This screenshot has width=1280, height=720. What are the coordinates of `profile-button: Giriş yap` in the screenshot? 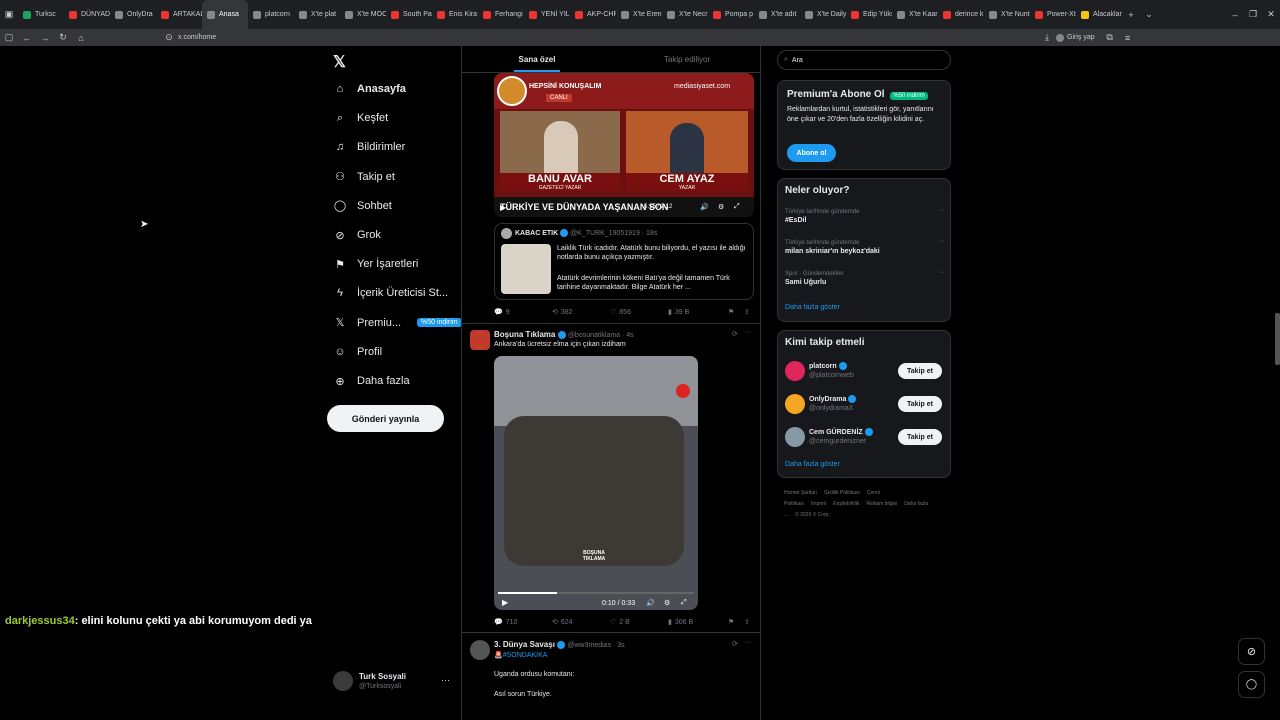 It's located at (1075, 37).